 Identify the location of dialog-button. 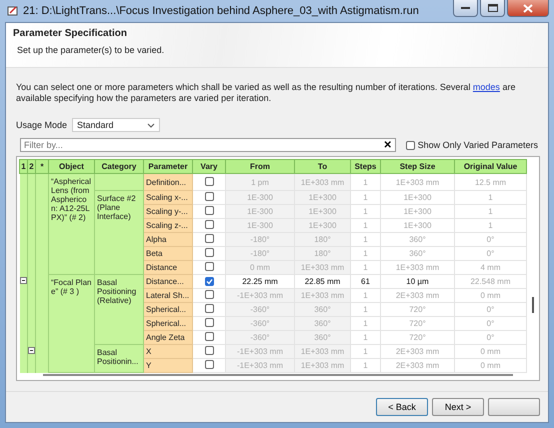
(514, 407).